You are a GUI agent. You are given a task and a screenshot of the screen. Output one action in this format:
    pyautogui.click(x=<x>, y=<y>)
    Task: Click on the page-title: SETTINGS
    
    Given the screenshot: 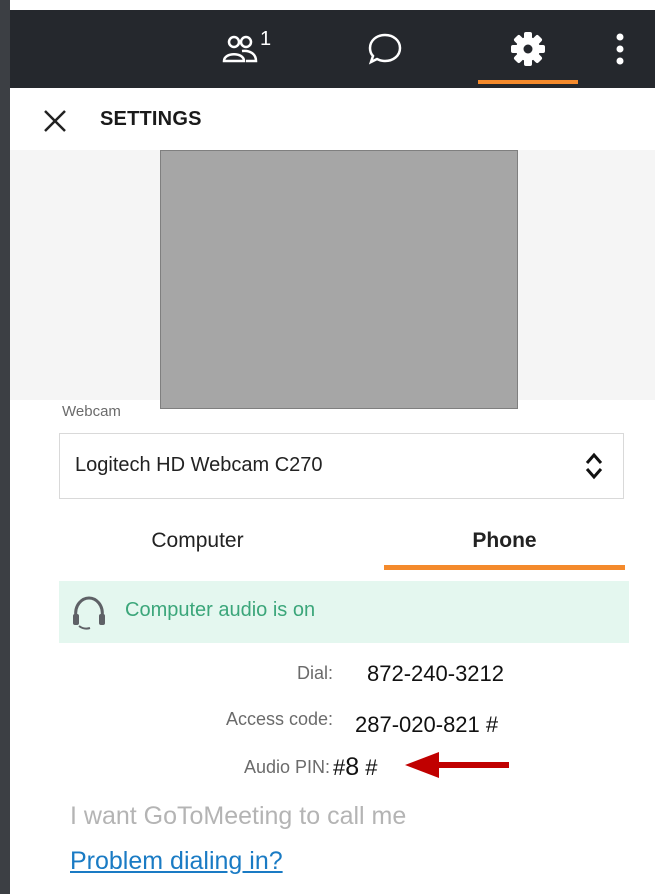 What is the action you would take?
    pyautogui.click(x=151, y=119)
    